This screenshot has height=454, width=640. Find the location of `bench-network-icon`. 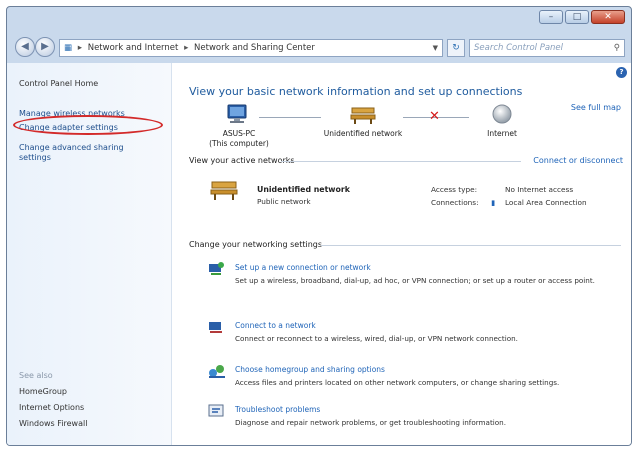

bench-network-icon is located at coordinates (363, 115).